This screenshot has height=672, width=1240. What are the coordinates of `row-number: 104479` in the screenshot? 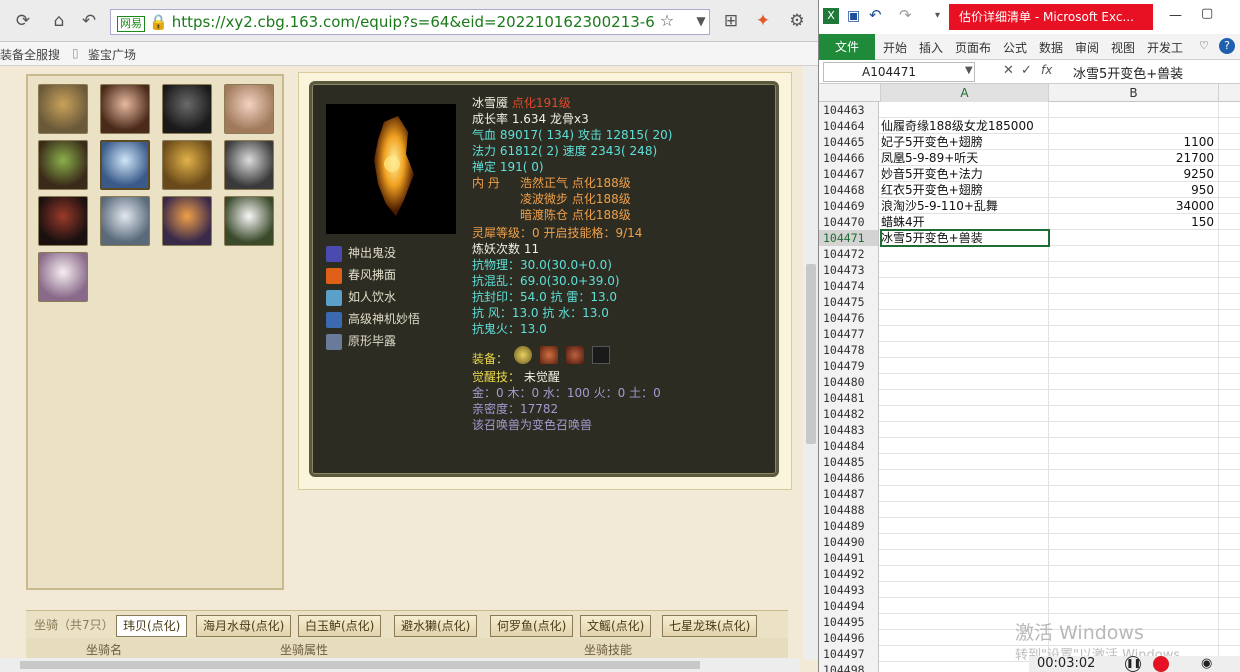 It's located at (849, 366).